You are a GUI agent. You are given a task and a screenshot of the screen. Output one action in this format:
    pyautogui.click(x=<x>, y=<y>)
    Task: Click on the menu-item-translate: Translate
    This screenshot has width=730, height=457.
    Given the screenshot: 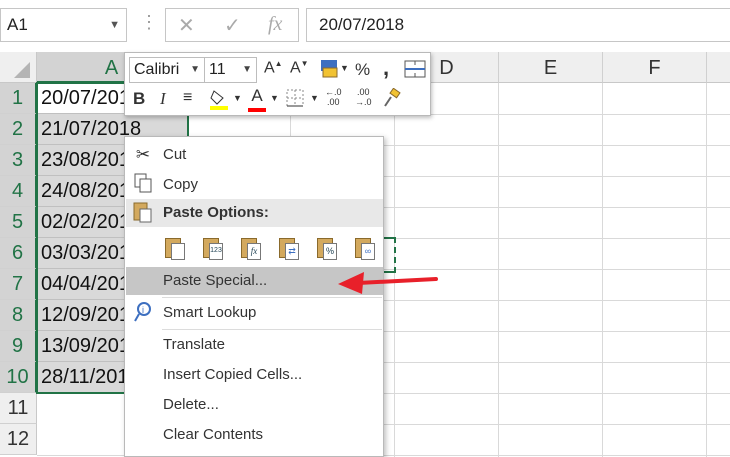 What is the action you would take?
    pyautogui.click(x=254, y=345)
    